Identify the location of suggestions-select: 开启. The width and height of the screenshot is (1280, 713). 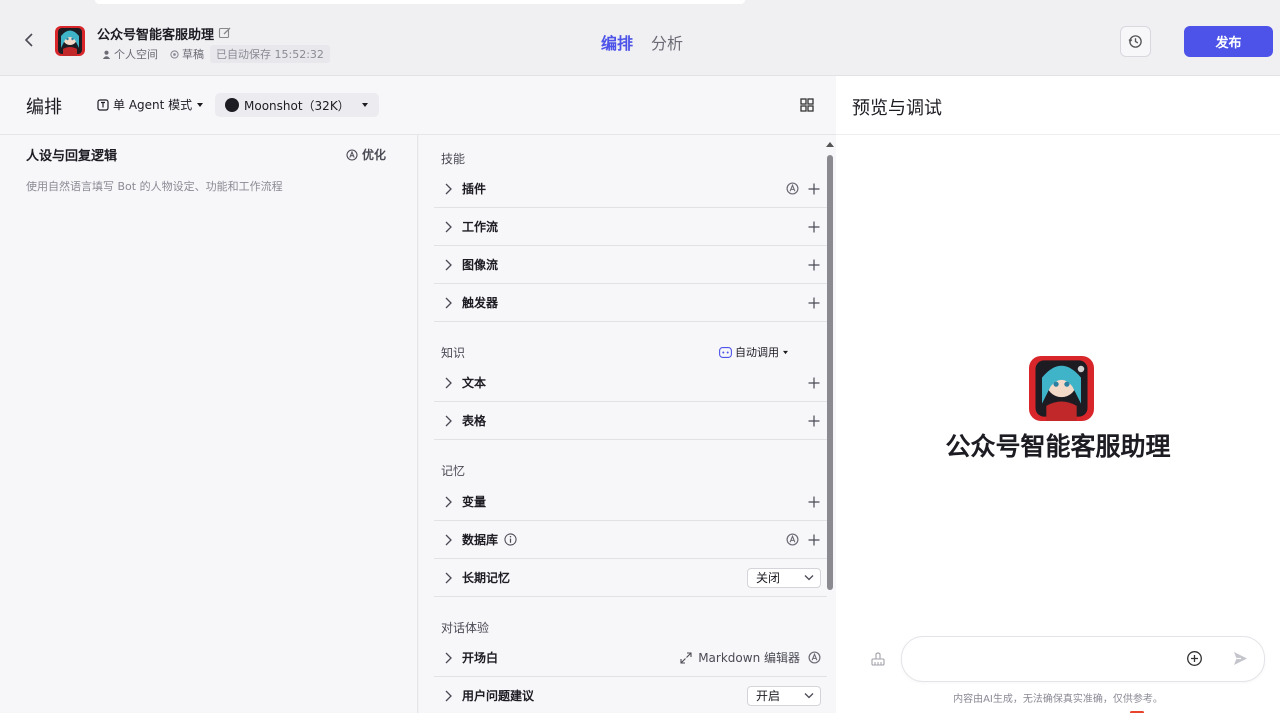
(784, 695).